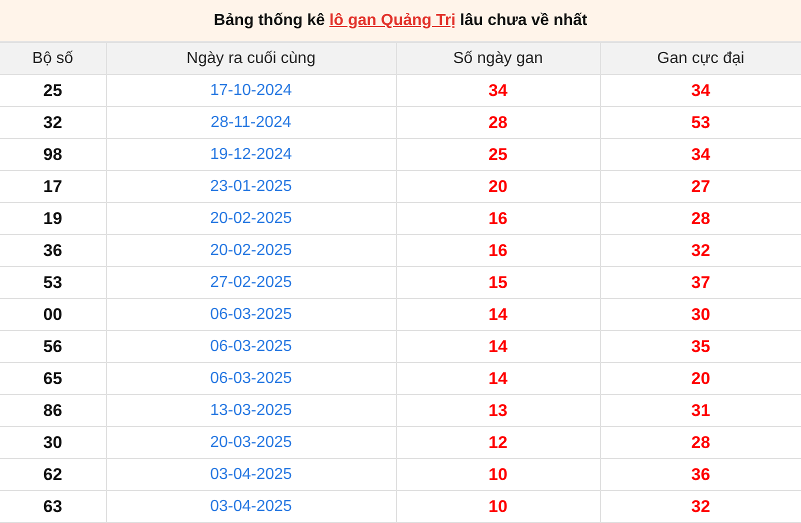 The image size is (801, 523). Describe the element at coordinates (251, 186) in the screenshot. I see `table-cell: 23-01-2025` at that location.